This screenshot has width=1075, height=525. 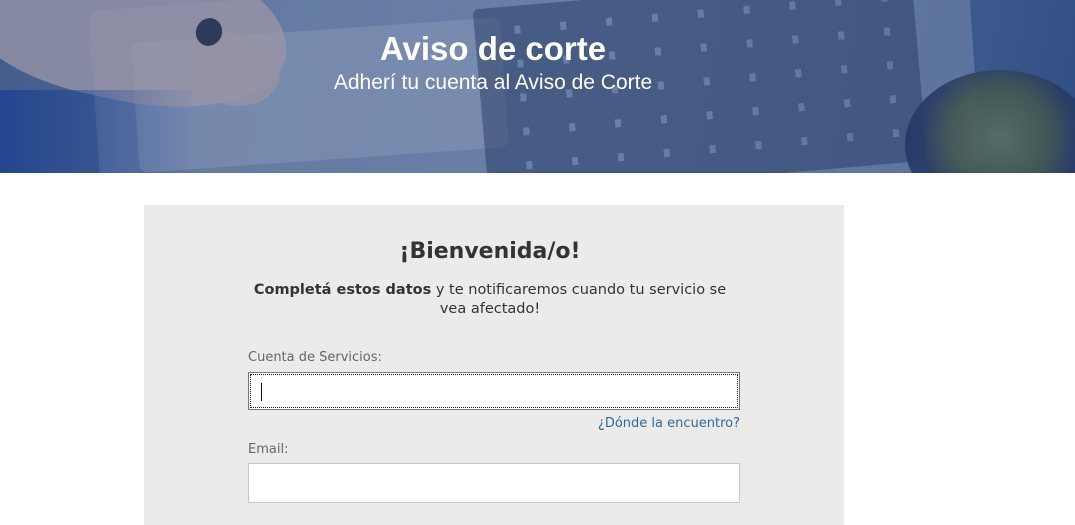 What do you see at coordinates (261, 392) in the screenshot?
I see `text-cursor` at bounding box center [261, 392].